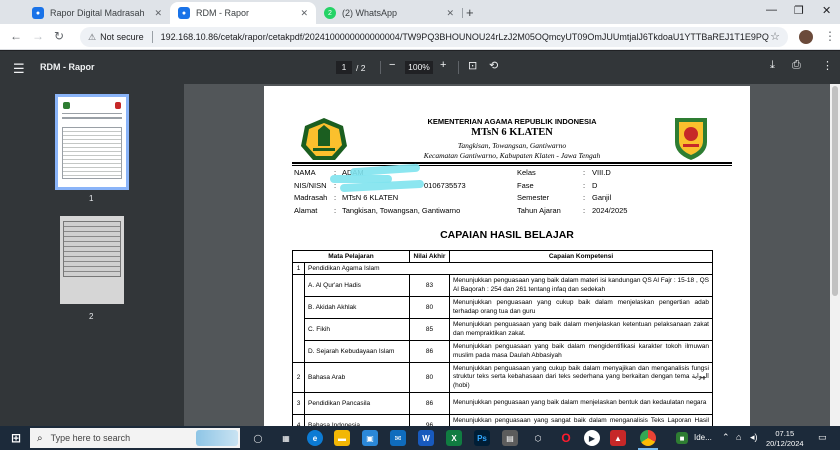 The height and width of the screenshot is (450, 840). I want to click on cube-app-icon: ⬡, so click(538, 438).